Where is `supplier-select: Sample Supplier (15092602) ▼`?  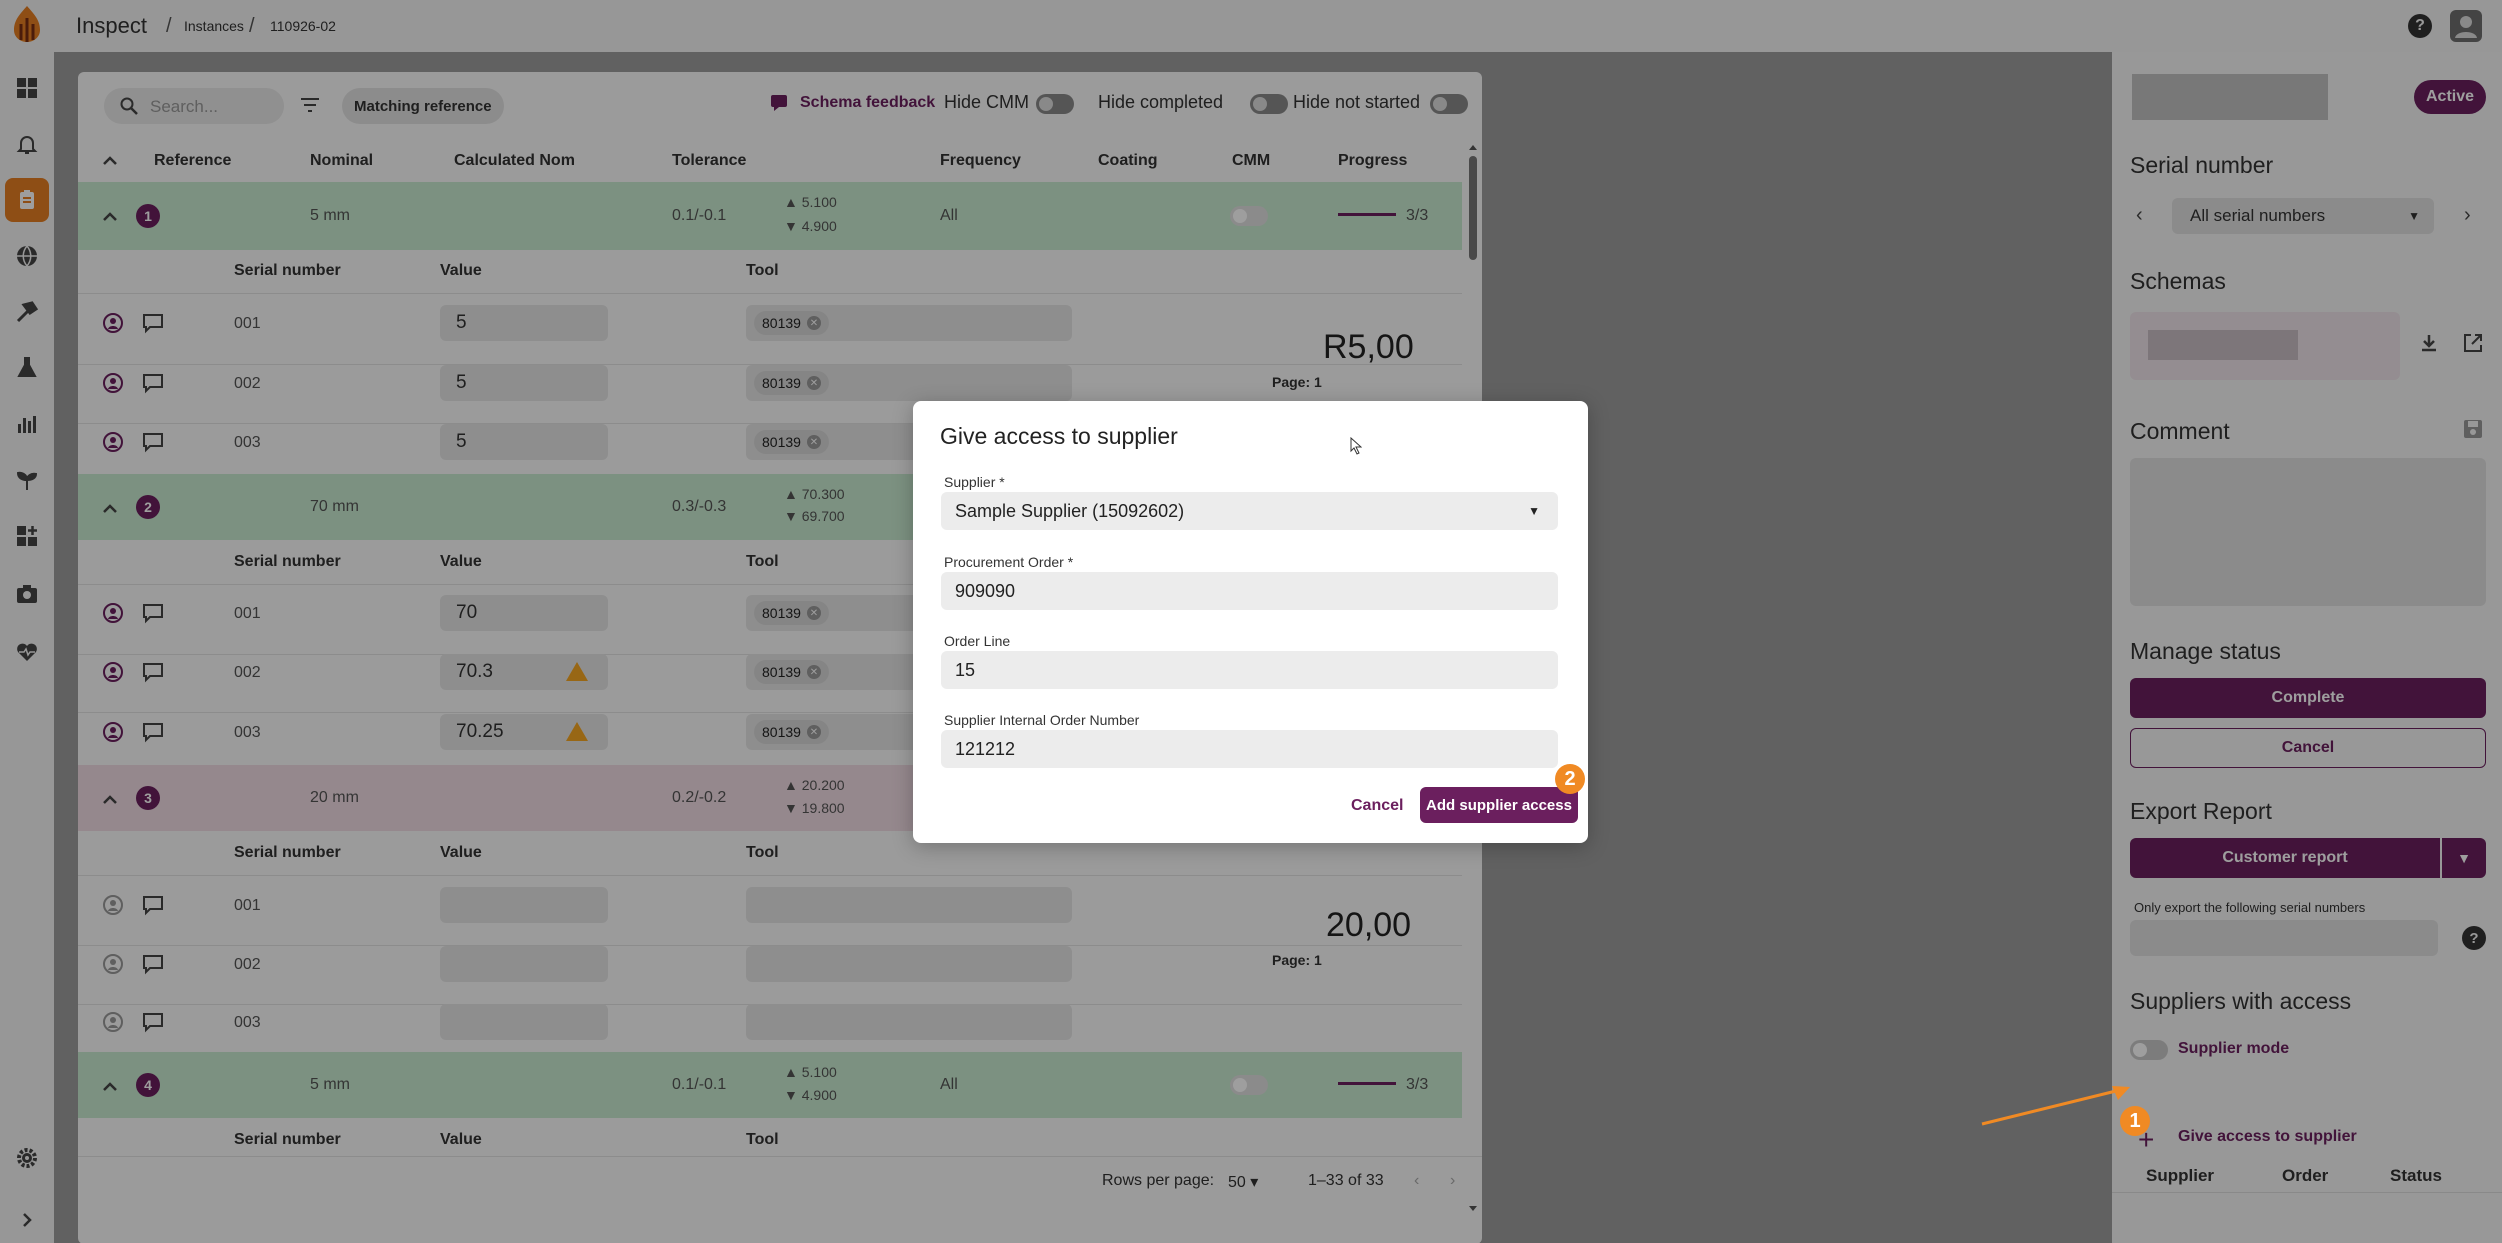 supplier-select: Sample Supplier (15092602) ▼ is located at coordinates (1249, 511).